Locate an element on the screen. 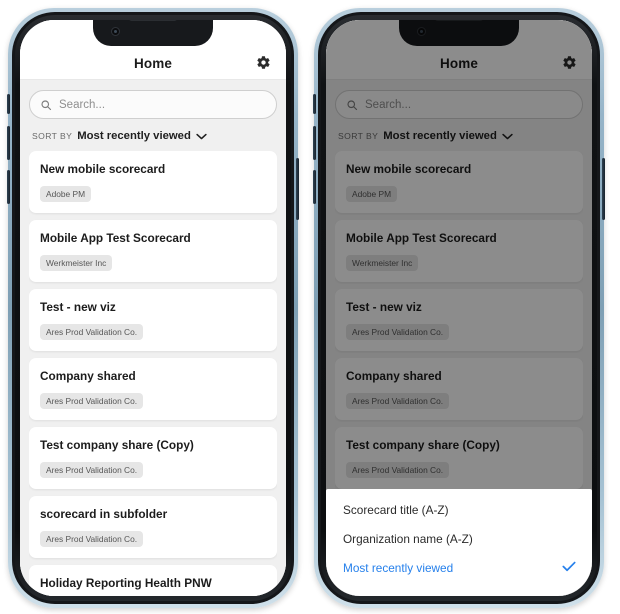  search-input is located at coordinates (162, 104).